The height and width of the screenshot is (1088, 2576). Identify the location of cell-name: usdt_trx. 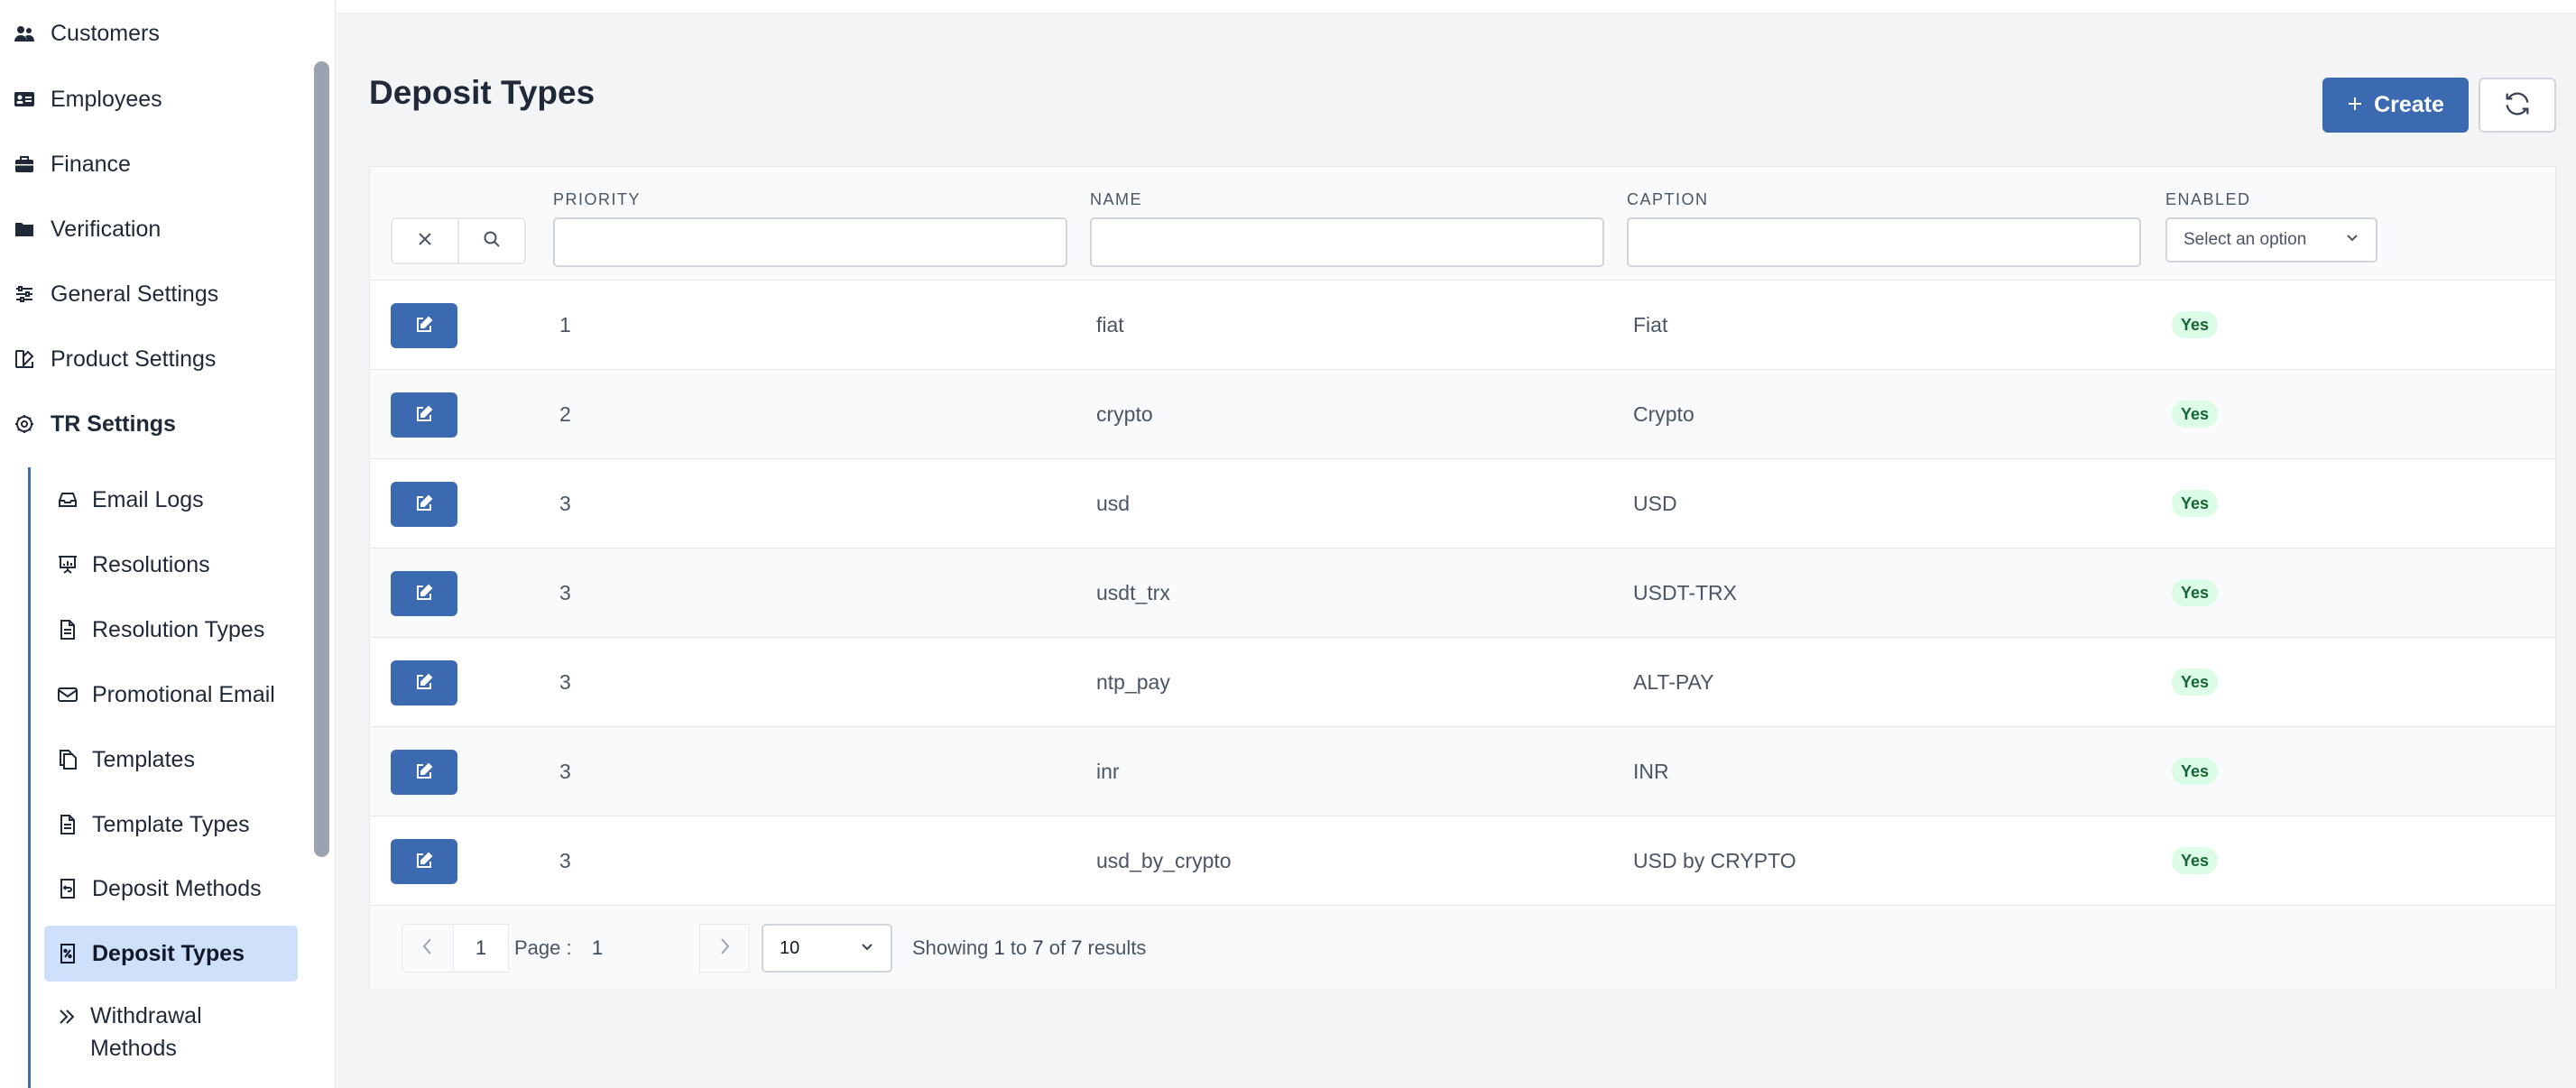
(1133, 592).